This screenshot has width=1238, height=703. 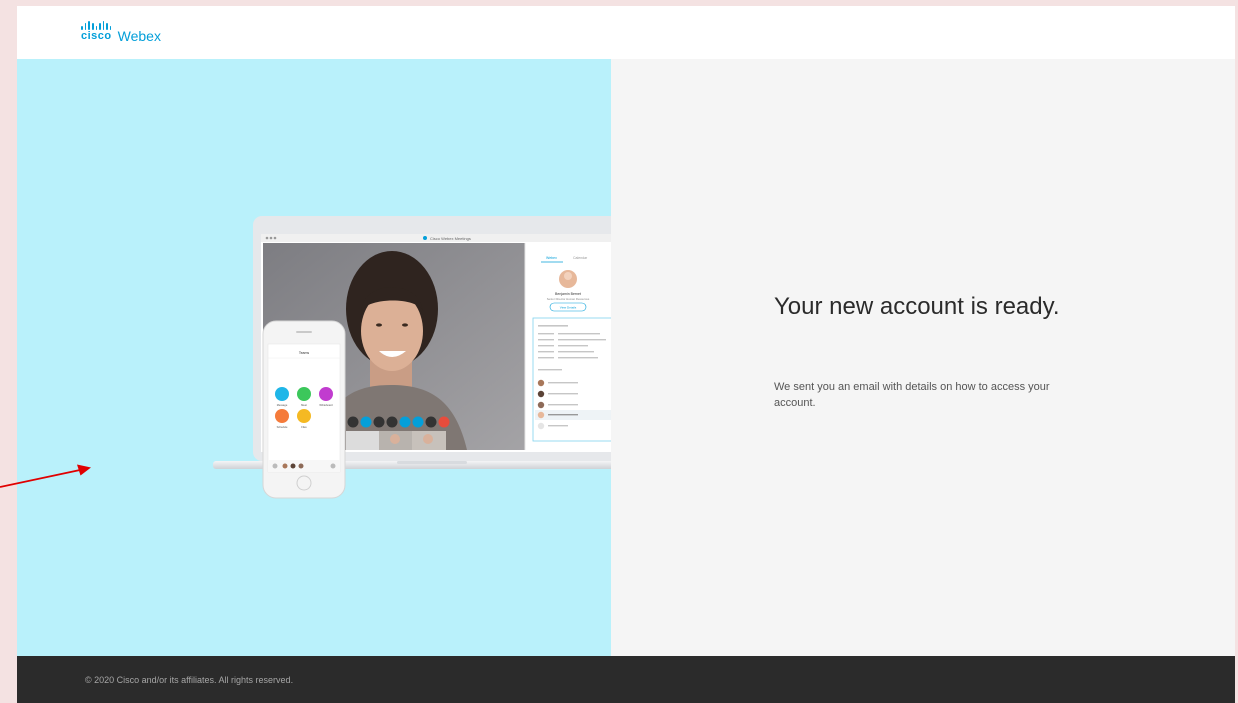 What do you see at coordinates (568, 299) in the screenshot?
I see `contact-title: Senior Director Human Resources` at bounding box center [568, 299].